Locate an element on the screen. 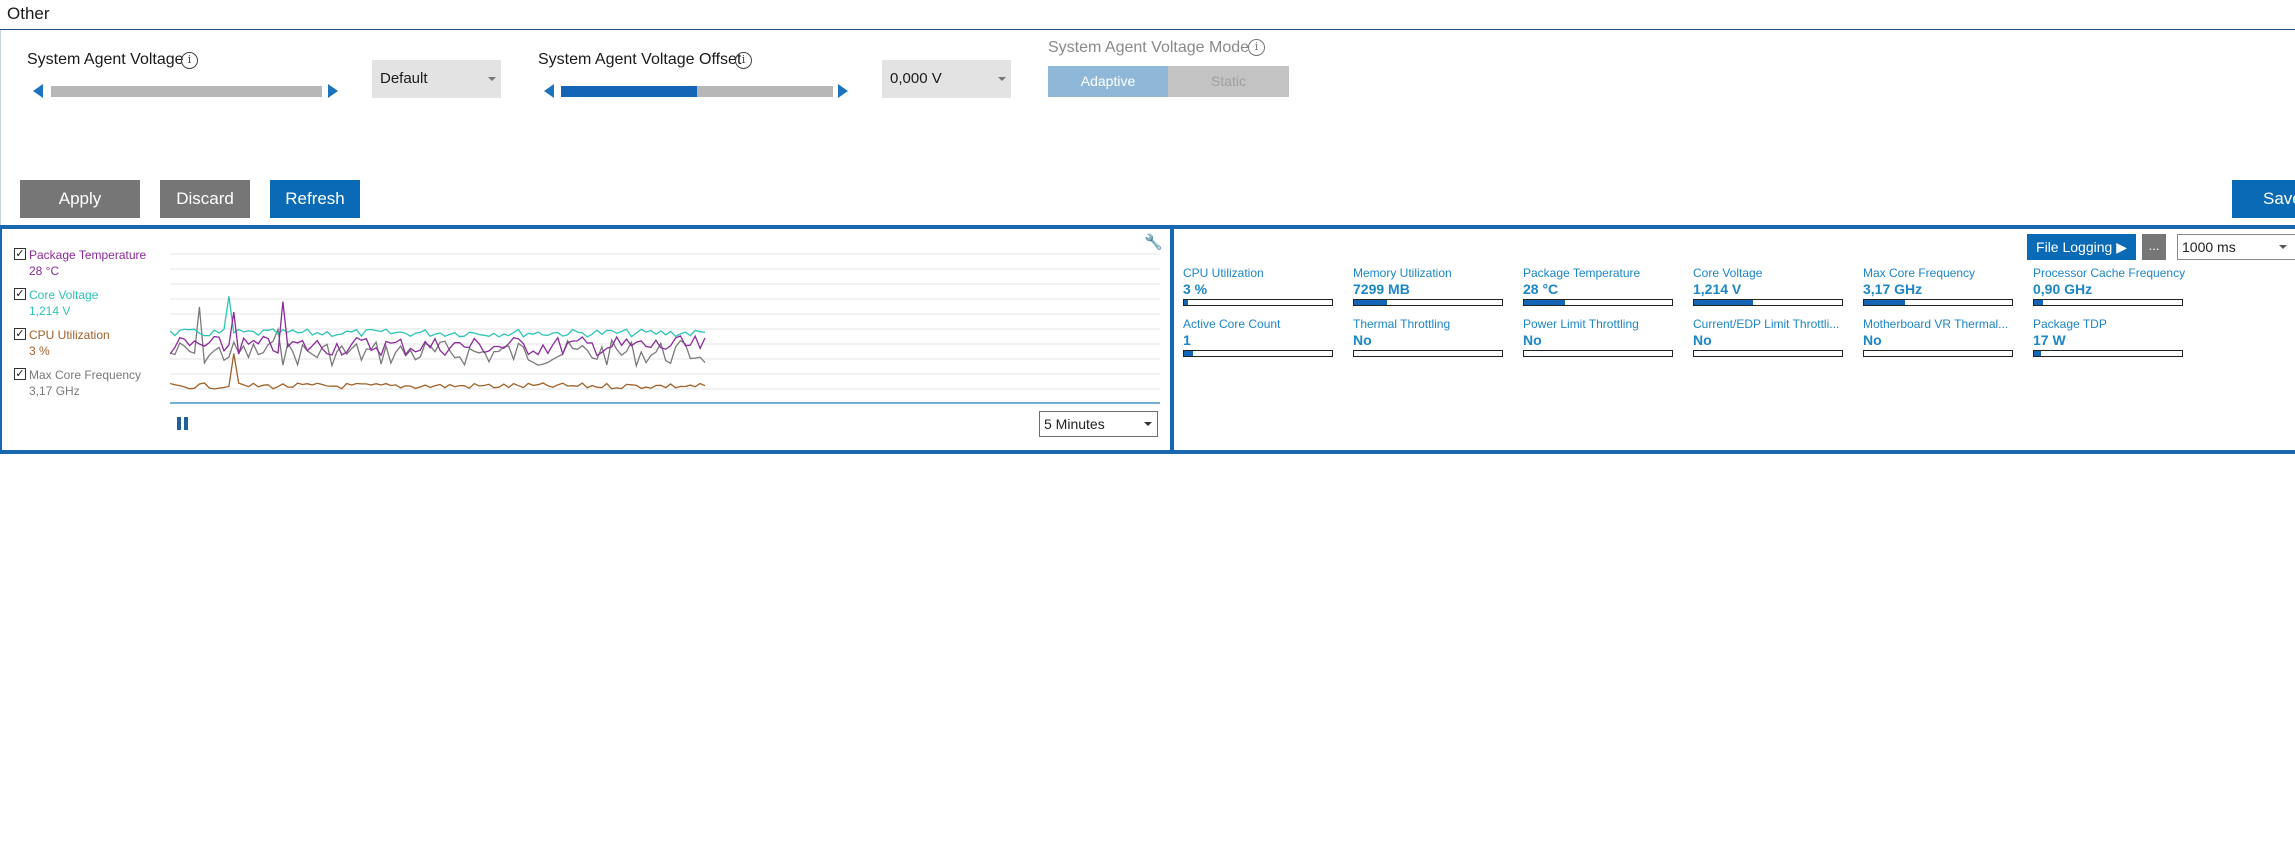 This screenshot has height=864, width=2295. metric-tile: Motherboard VR Thermal... No is located at coordinates (1939, 337).